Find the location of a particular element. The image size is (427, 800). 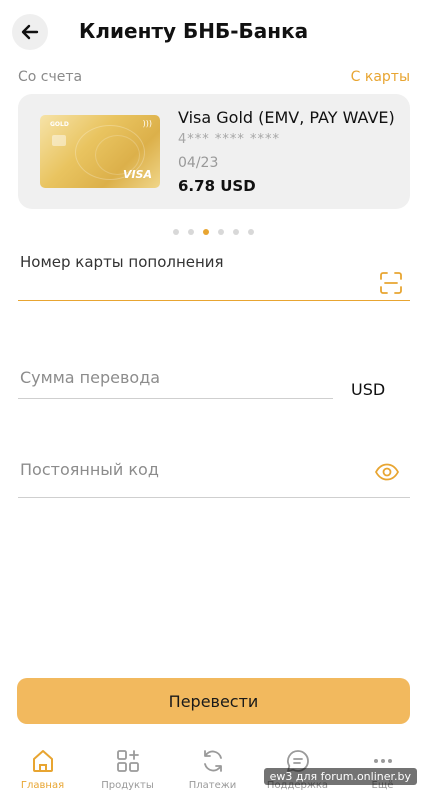

tab-products: Продукты is located at coordinates (127, 770).